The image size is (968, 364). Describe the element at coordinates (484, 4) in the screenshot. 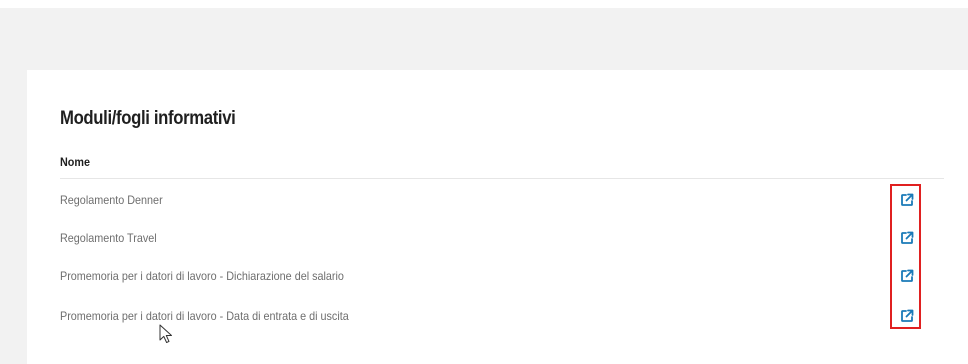

I see `top-band` at that location.